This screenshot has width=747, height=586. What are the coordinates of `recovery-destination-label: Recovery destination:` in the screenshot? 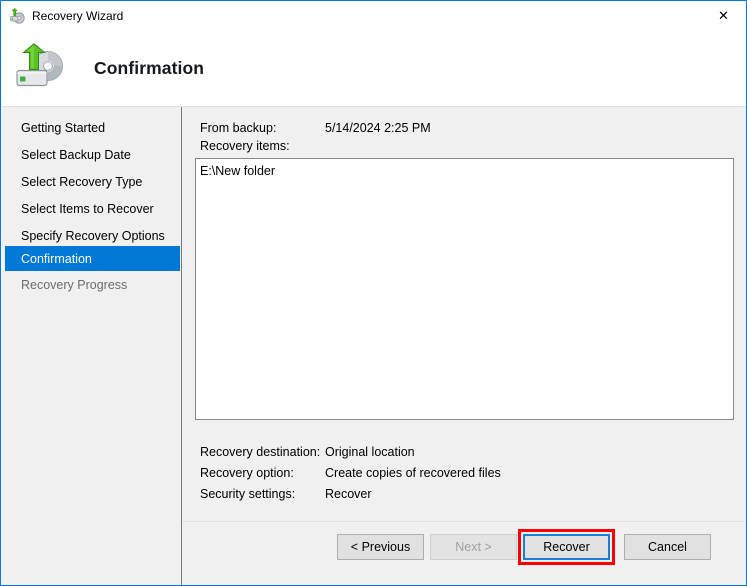 It's located at (260, 452).